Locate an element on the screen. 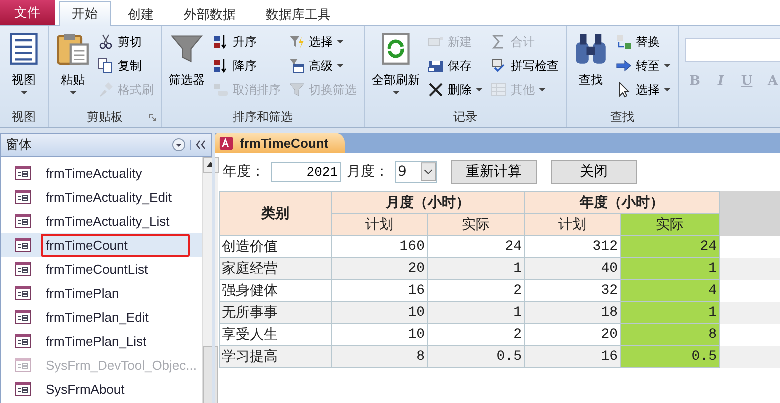  binoculars-icon is located at coordinates (591, 49).